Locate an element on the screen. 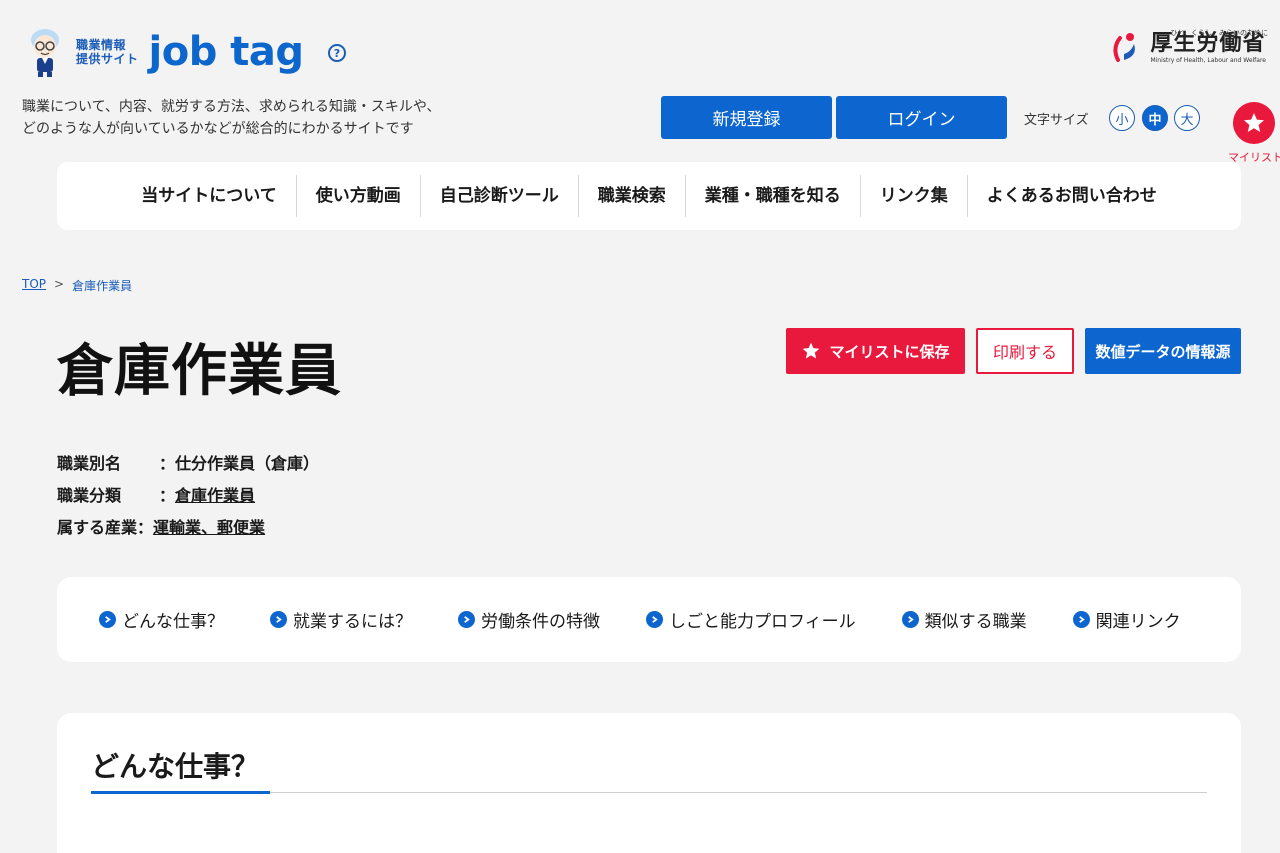 The width and height of the screenshot is (1280, 853). meta-row-industry: 属する産業：運輸業、郵便業 is located at coordinates (188, 528).